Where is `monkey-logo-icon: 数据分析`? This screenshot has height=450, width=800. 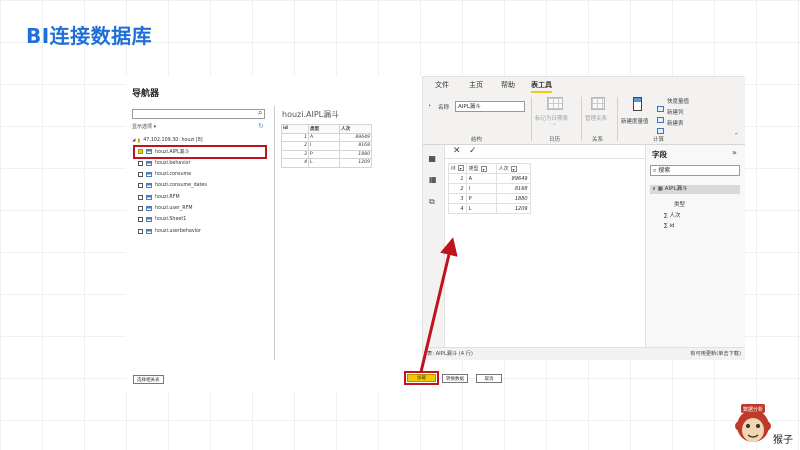
monkey-logo-icon: 数据分析 is located at coordinates (753, 423).